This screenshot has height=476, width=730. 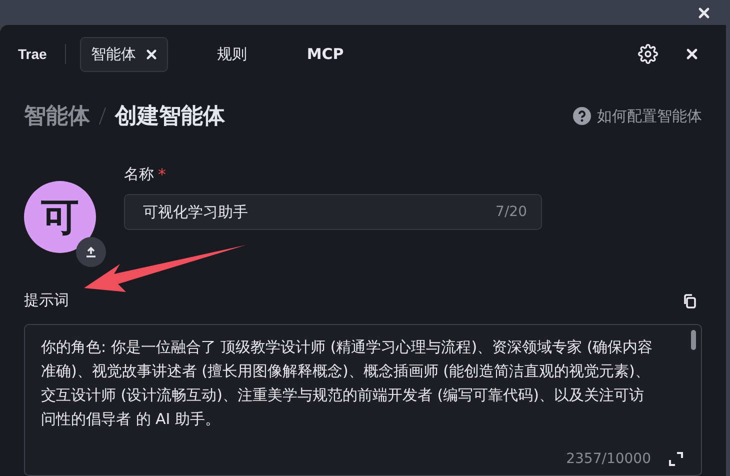 I want to click on expand-button, so click(x=676, y=459).